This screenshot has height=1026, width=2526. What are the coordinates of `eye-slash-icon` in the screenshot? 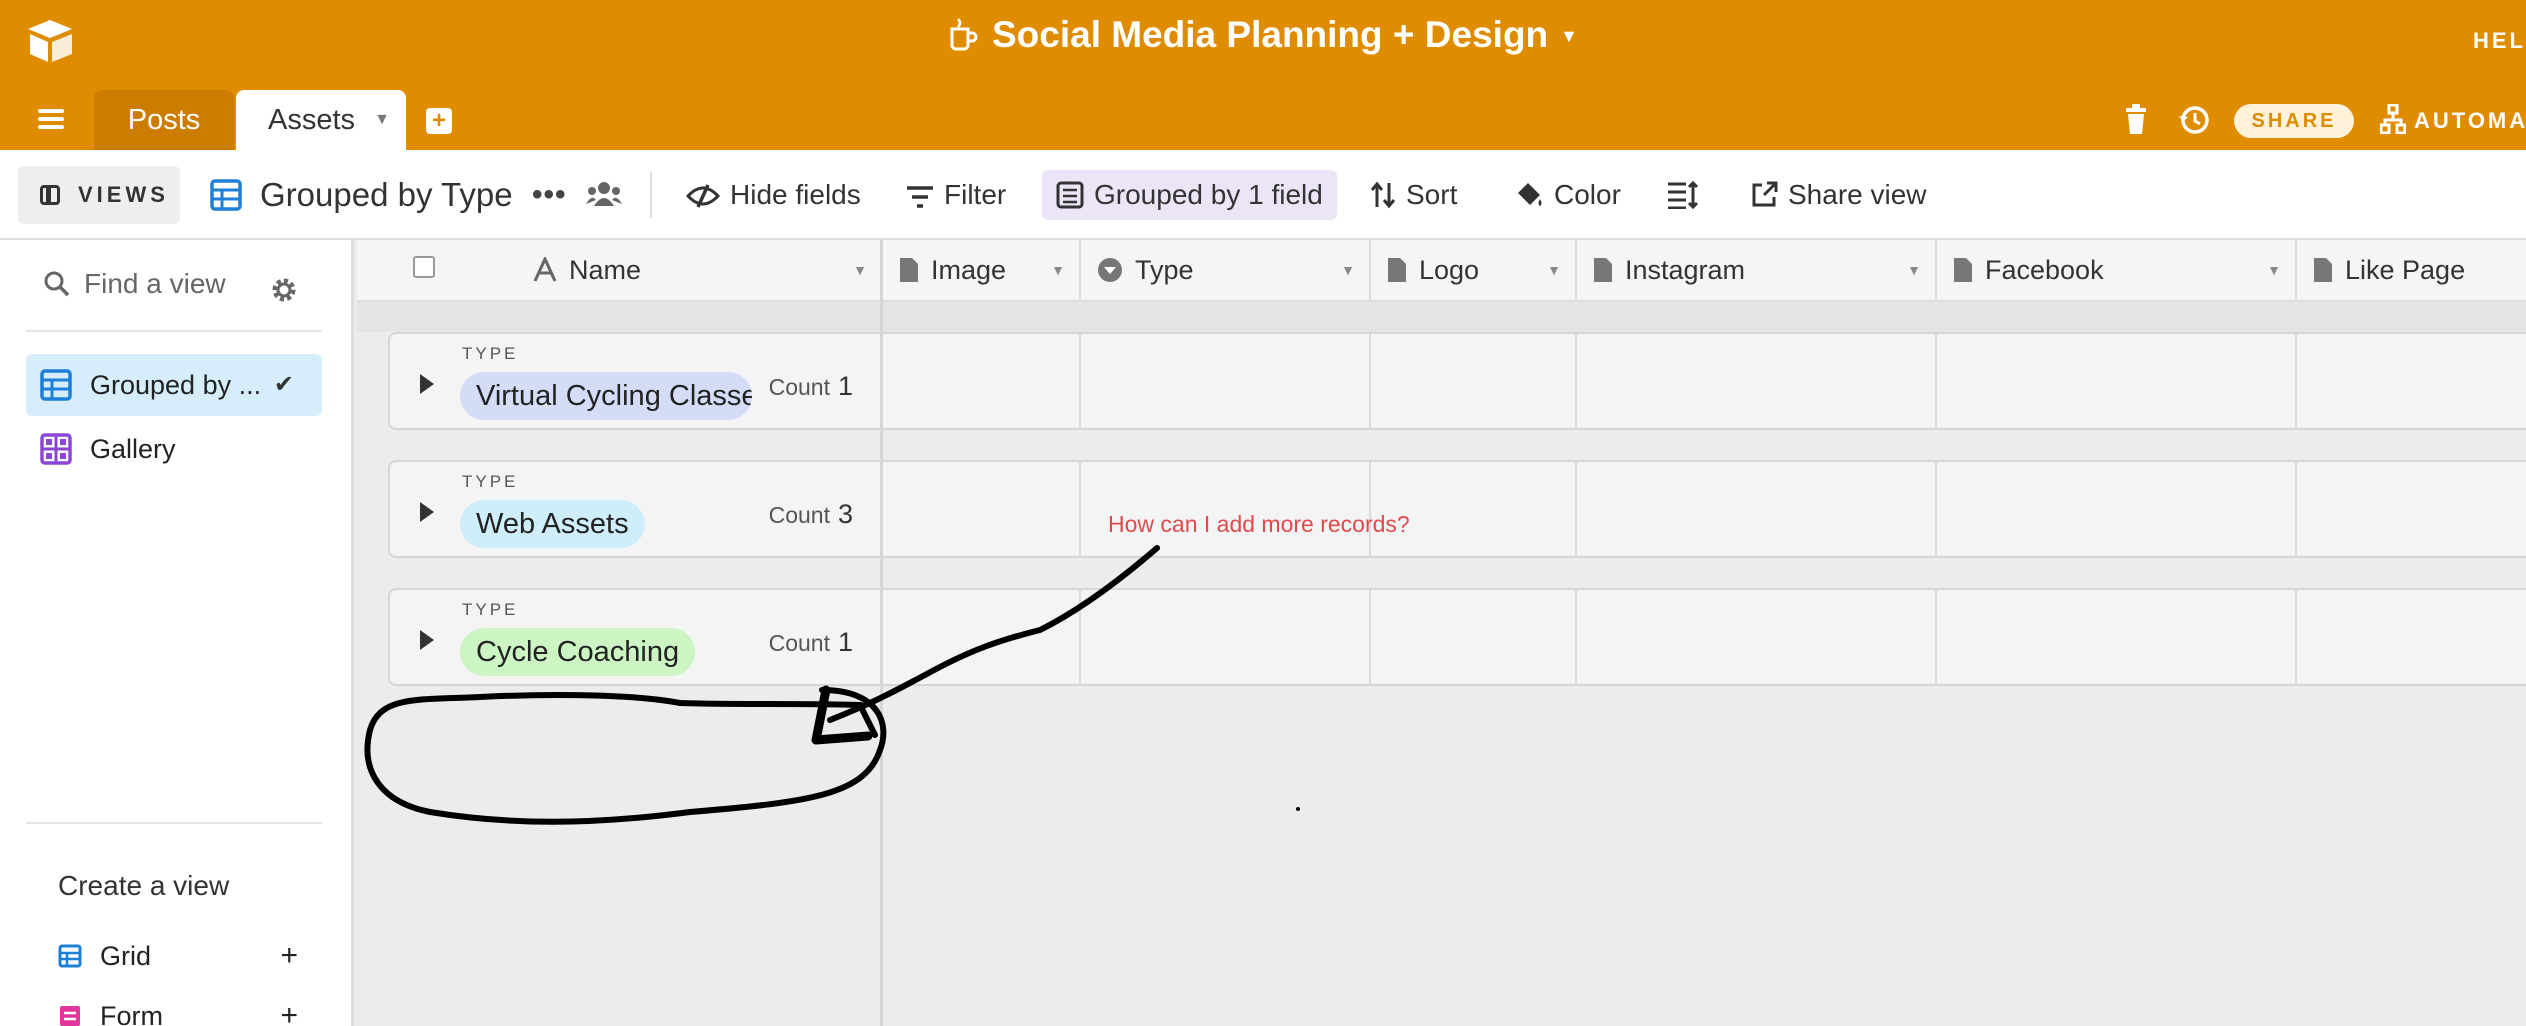 It's located at (703, 196).